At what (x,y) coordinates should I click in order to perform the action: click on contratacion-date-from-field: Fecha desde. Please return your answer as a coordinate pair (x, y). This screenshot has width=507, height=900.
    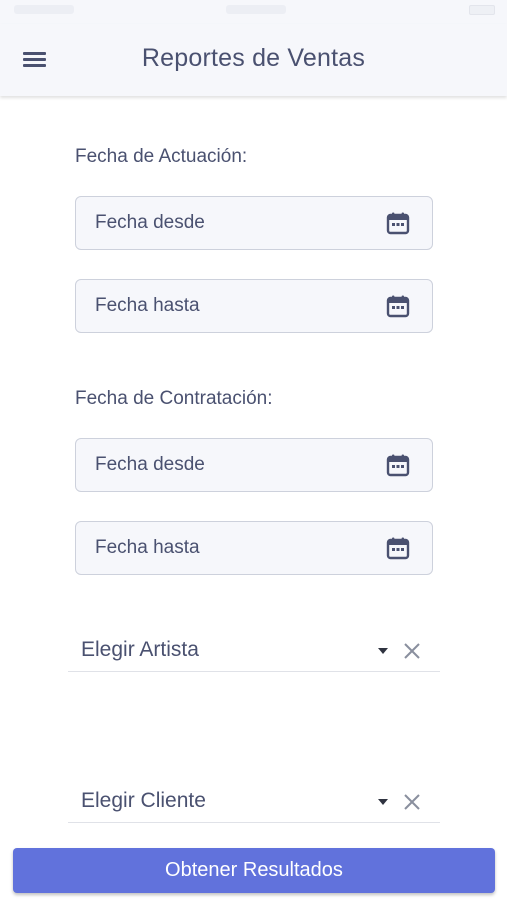
    Looking at the image, I should click on (254, 465).